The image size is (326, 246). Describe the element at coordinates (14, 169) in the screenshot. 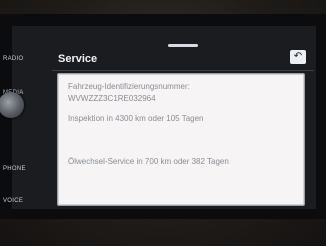

I see `phone-softkey: PHONE` at that location.